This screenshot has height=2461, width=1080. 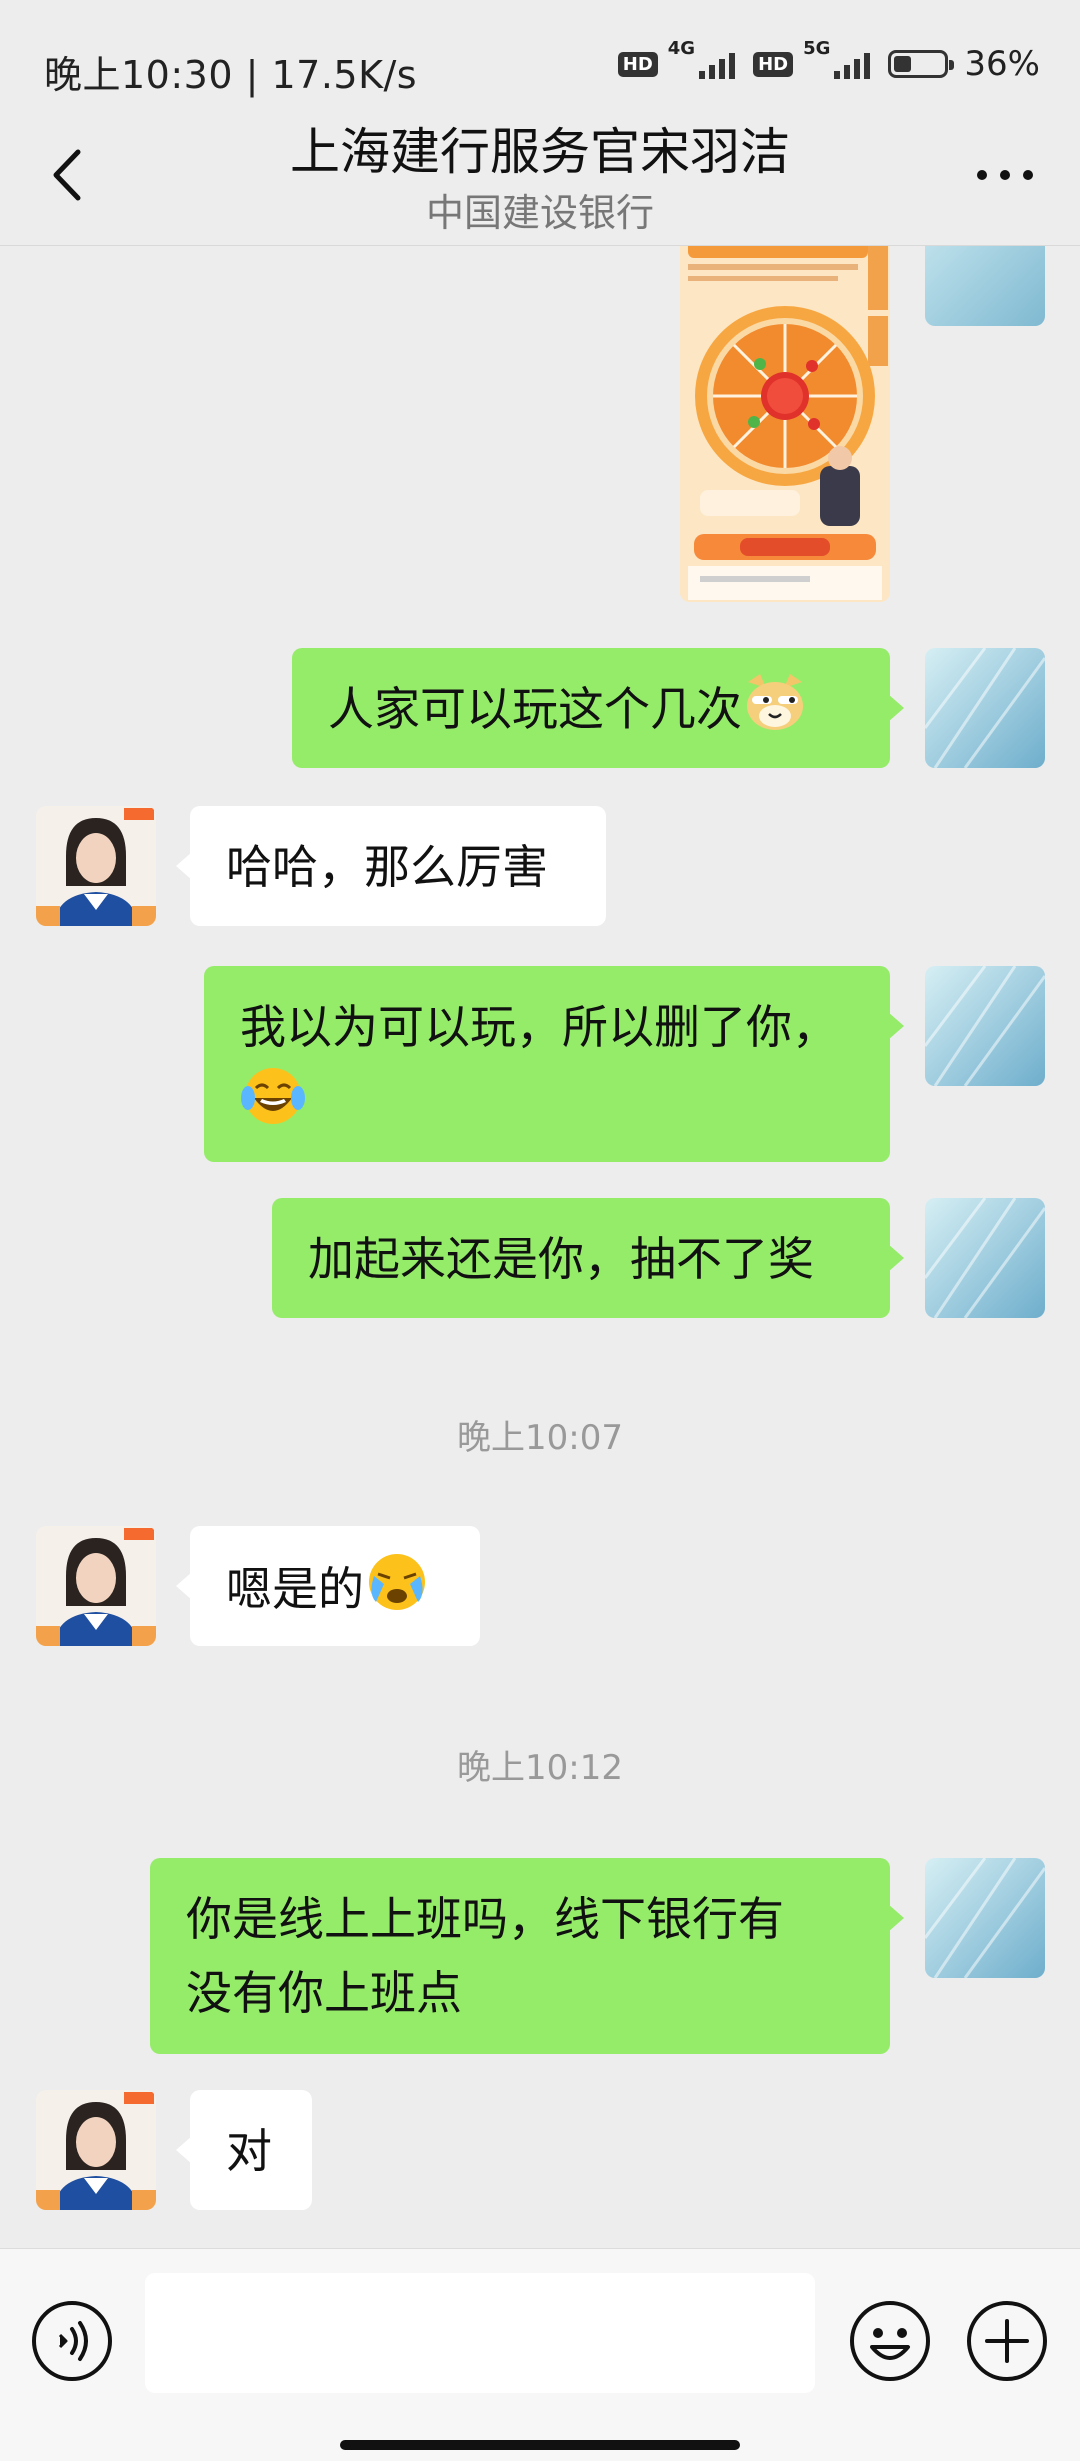 I want to click on timestamp: 晚上10:07, so click(x=540, y=1438).